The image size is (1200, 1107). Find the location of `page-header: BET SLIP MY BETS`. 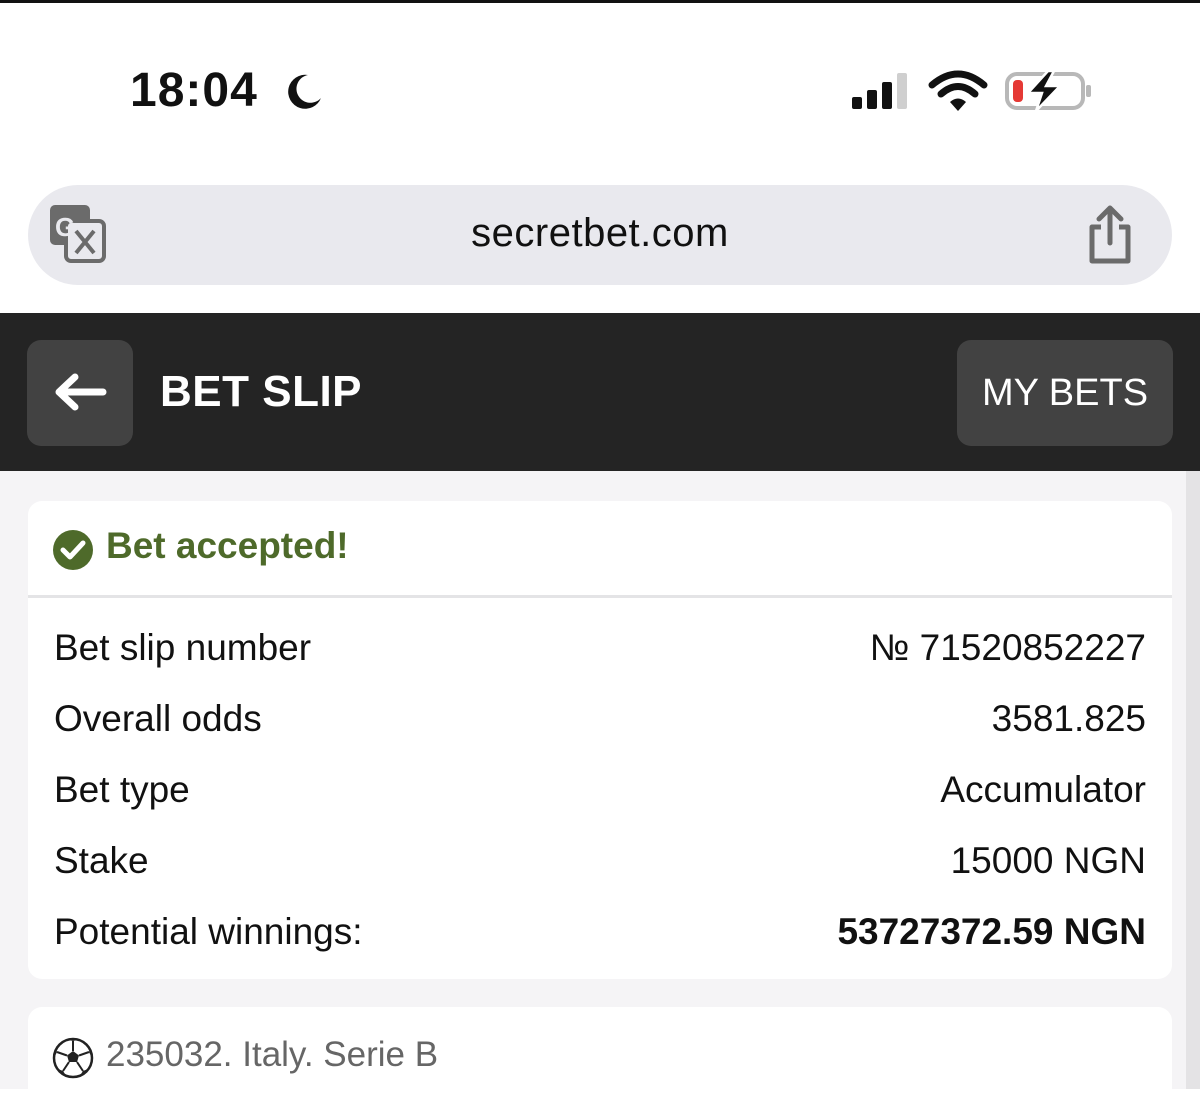

page-header: BET SLIP MY BETS is located at coordinates (600, 392).